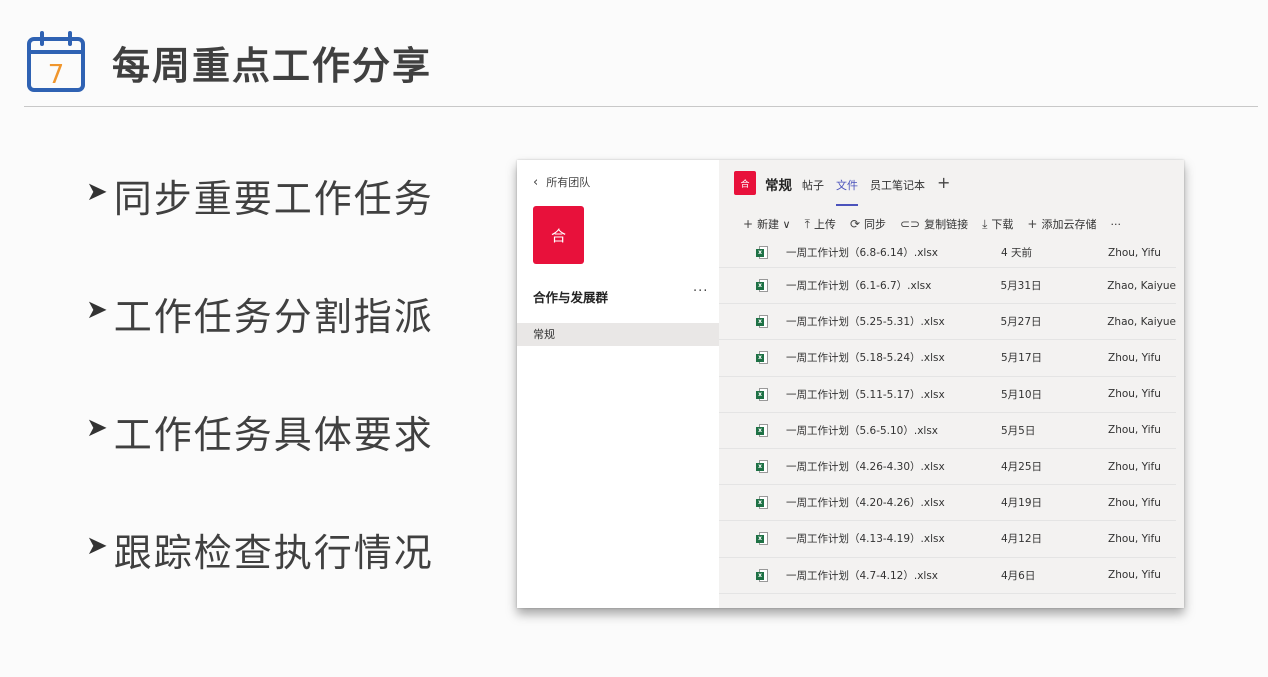  I want to click on chevron-left-icon: ‹, so click(536, 182).